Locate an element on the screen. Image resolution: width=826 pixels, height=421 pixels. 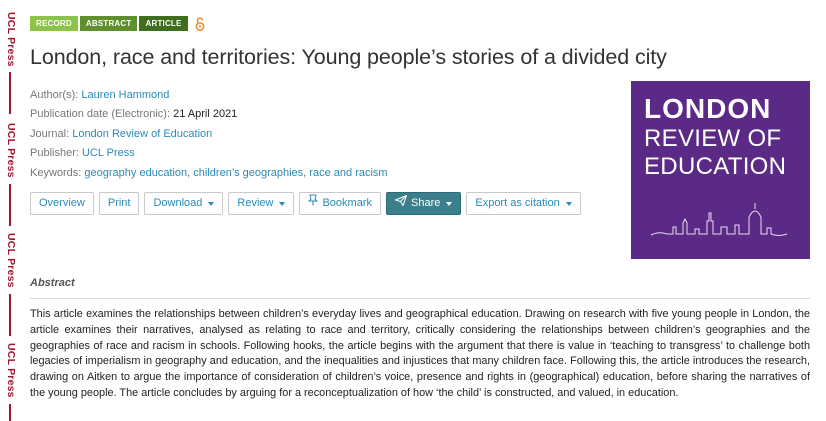
record-type-badges: RECORD ABSTRACT ARTICLE is located at coordinates (117, 23).